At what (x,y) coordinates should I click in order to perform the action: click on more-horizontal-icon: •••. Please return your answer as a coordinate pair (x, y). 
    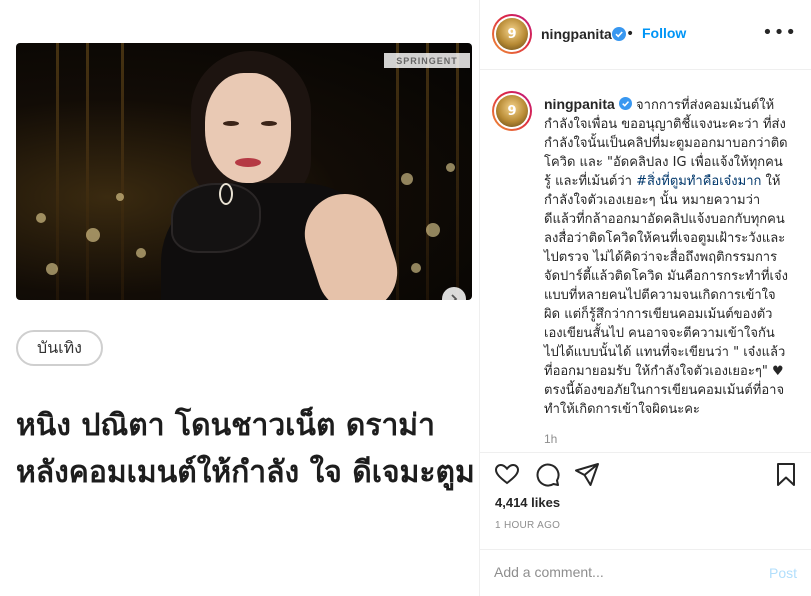
    Looking at the image, I should click on (779, 33).